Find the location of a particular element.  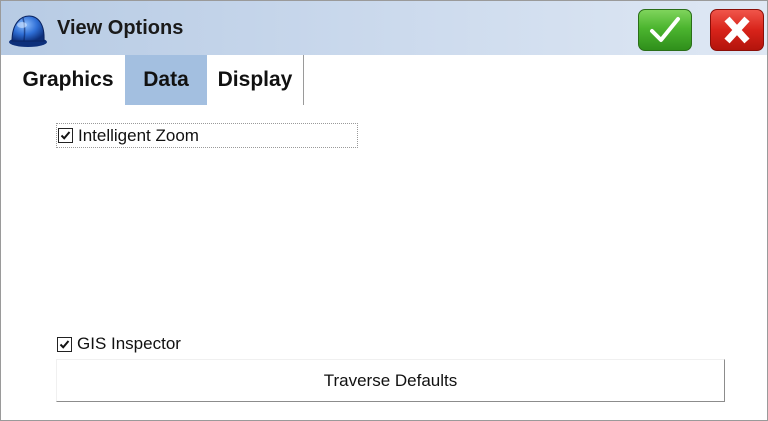

ok-button is located at coordinates (665, 30).